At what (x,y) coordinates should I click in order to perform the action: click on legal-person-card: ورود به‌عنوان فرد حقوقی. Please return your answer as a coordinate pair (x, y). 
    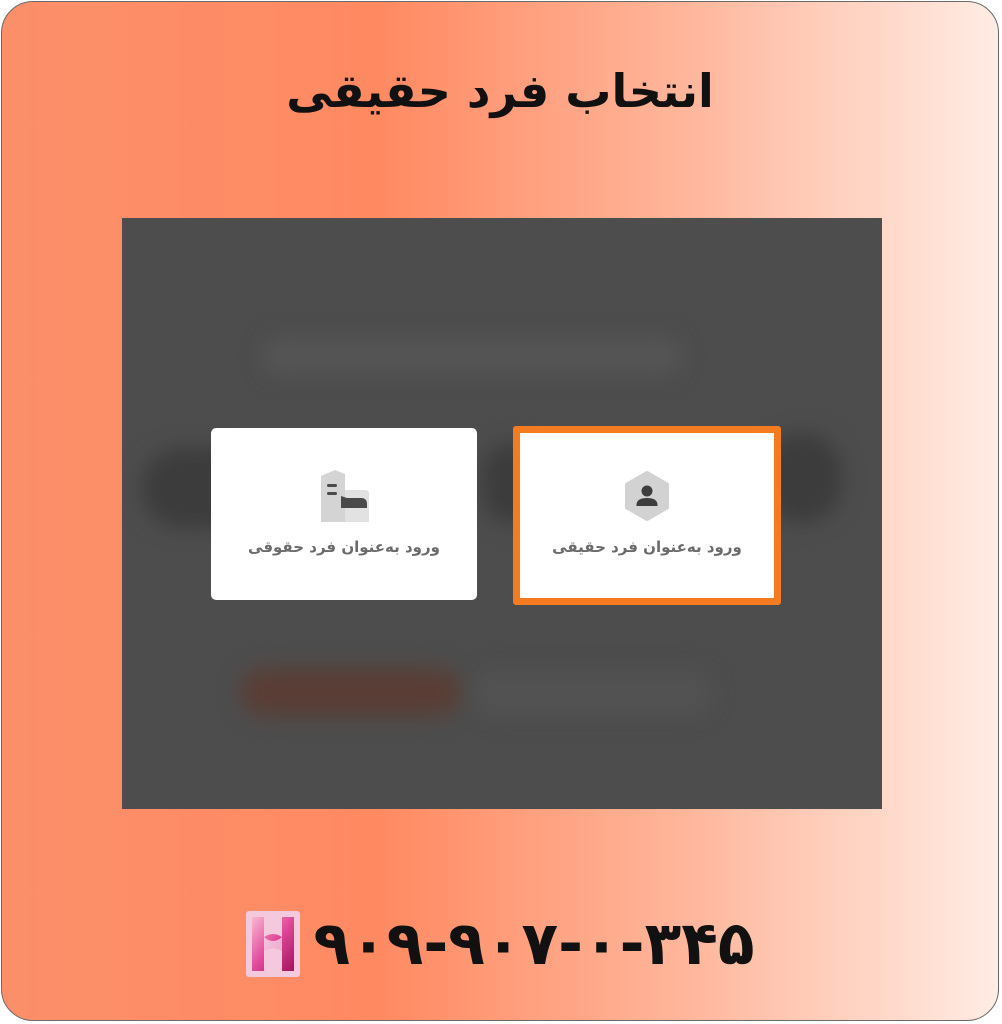
    Looking at the image, I should click on (344, 514).